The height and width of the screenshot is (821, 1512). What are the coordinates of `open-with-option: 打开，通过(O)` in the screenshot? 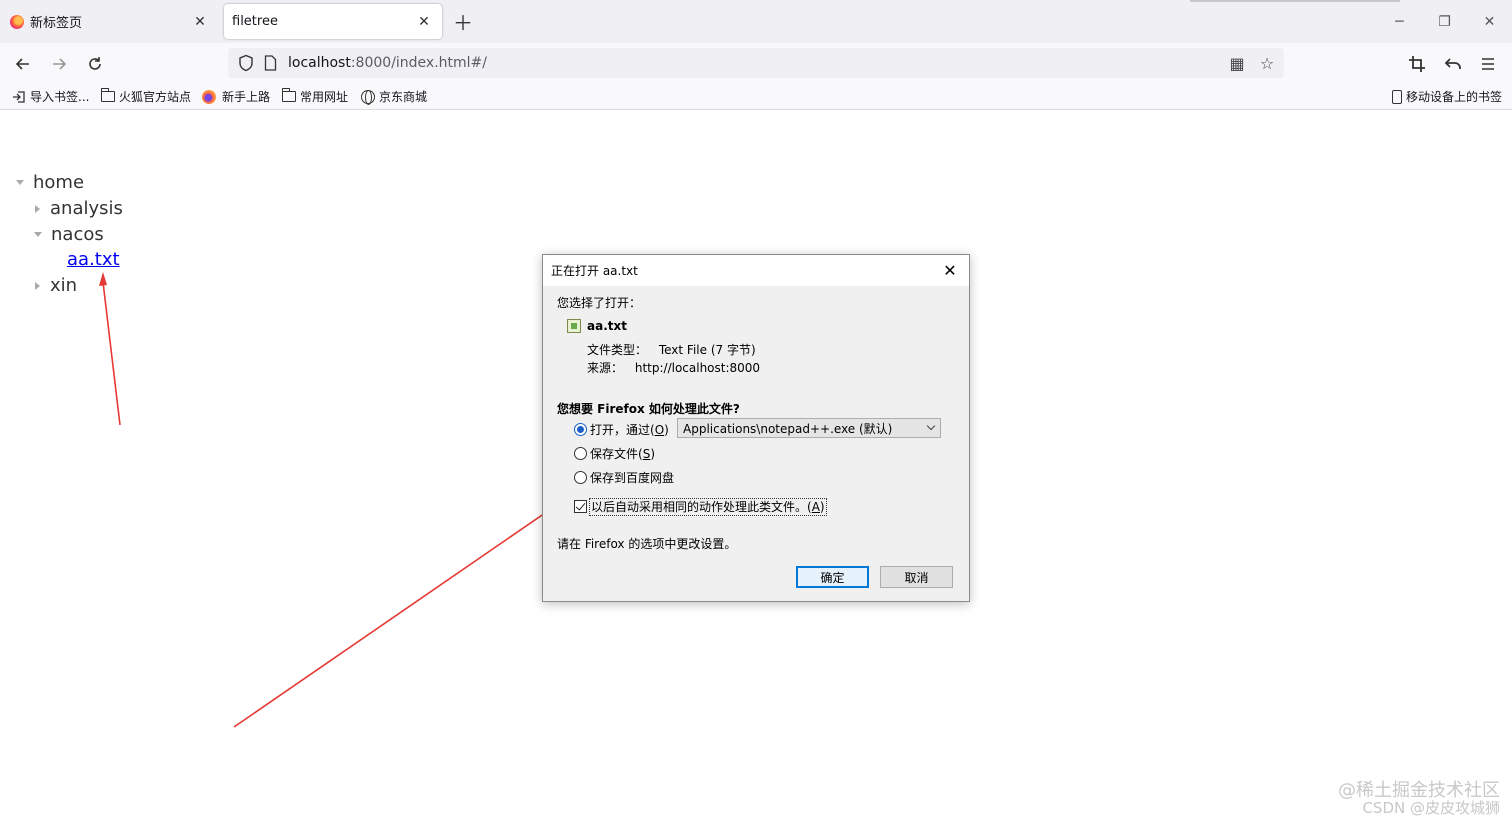 It's located at (621, 429).